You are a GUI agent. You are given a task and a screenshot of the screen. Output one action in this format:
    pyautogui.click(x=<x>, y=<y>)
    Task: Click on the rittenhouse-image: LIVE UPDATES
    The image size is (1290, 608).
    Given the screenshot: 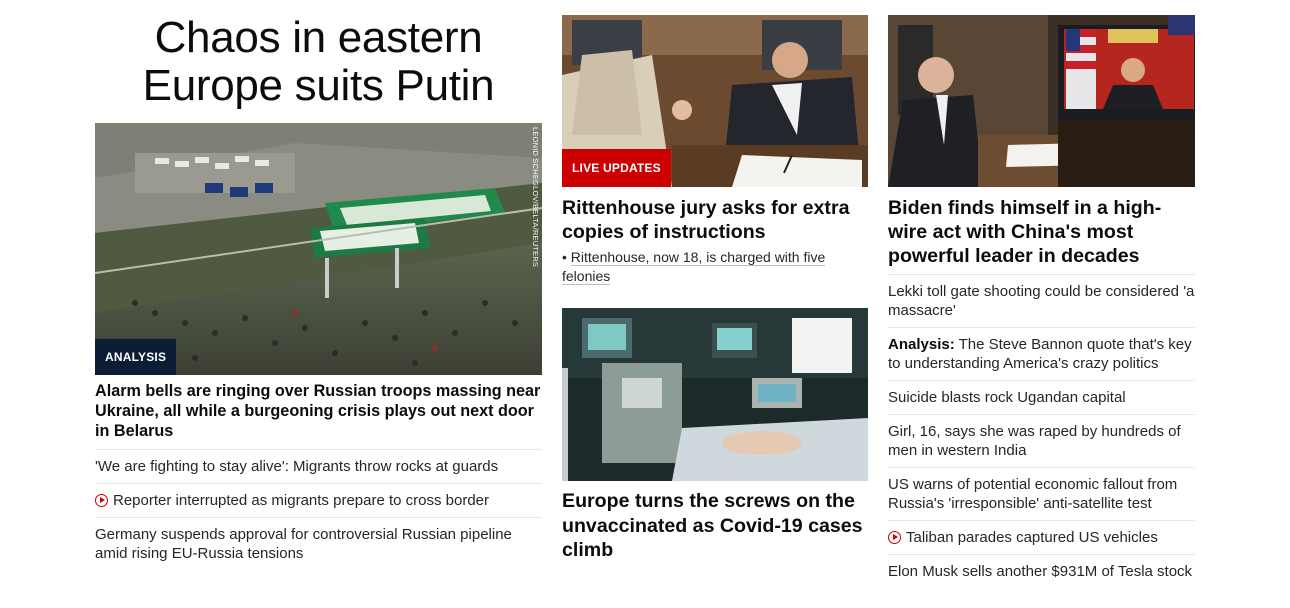 What is the action you would take?
    pyautogui.click(x=715, y=101)
    